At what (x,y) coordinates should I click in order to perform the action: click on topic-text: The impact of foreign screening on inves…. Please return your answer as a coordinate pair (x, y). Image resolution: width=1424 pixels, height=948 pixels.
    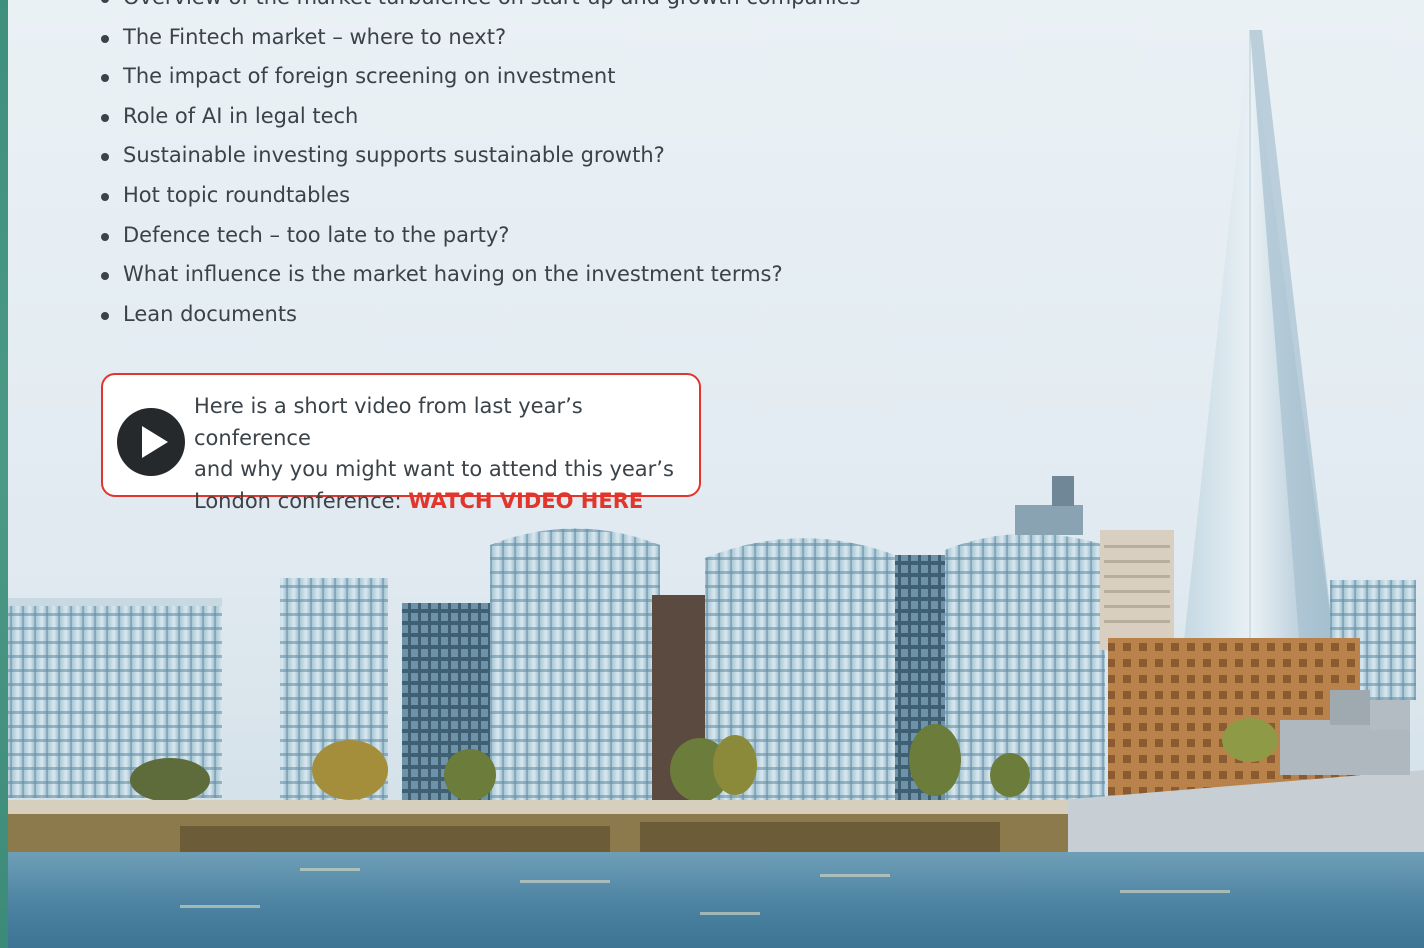
    Looking at the image, I should click on (369, 76).